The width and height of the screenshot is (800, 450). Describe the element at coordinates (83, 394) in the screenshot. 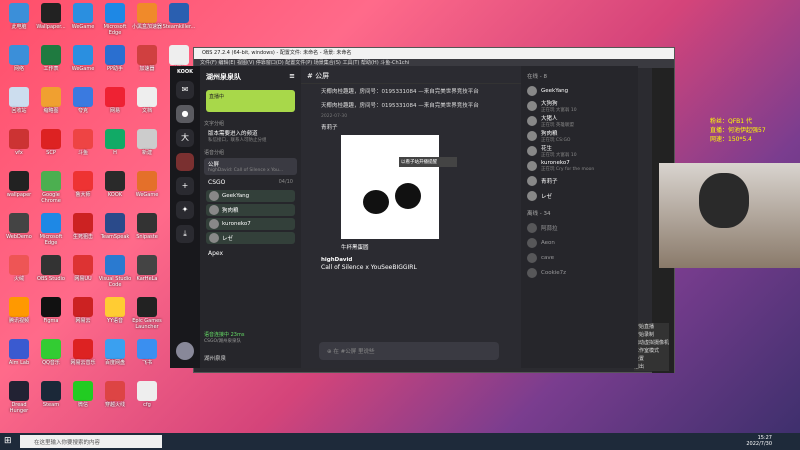

I see `desktop-icon: 微信` at that location.